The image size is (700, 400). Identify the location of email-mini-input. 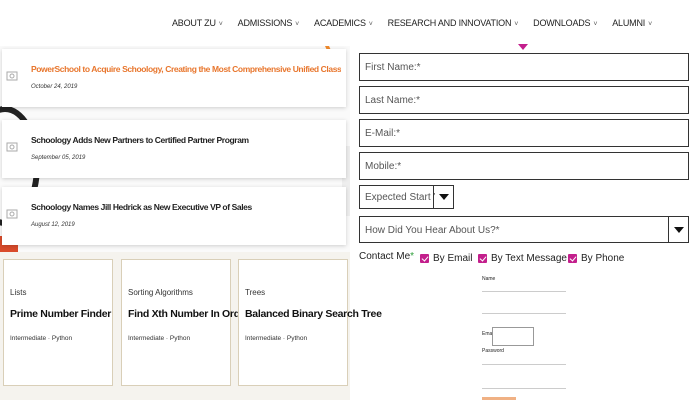
(513, 336).